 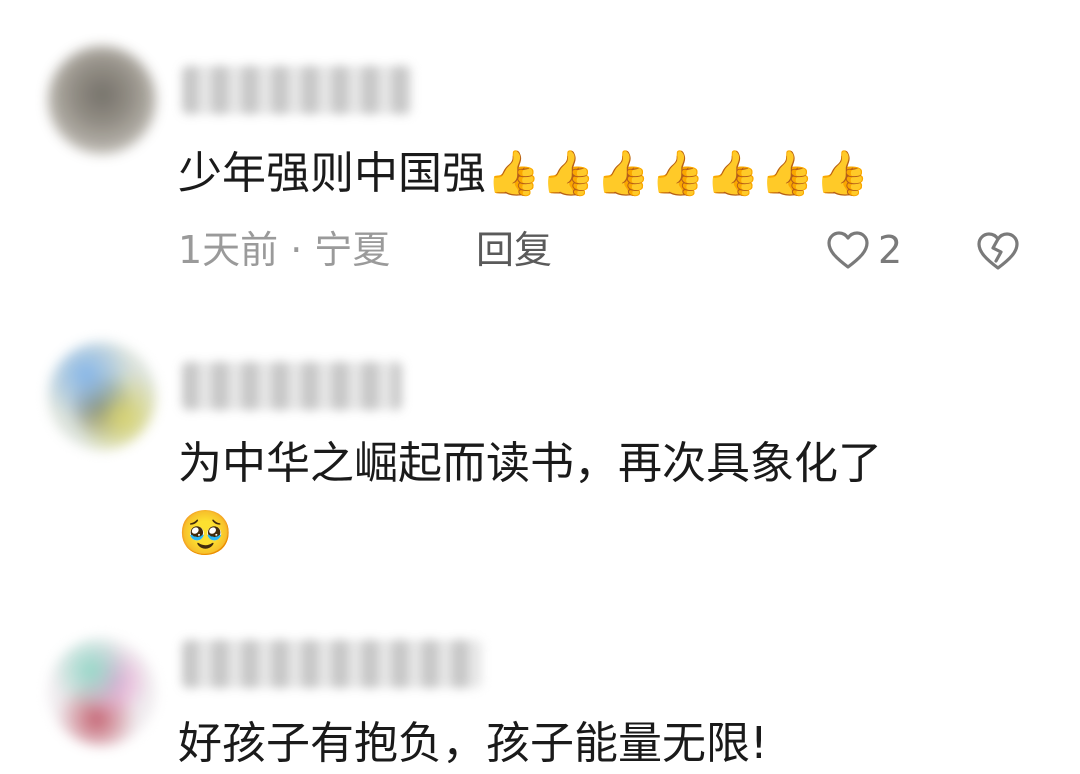 I want to click on broken-heart-icon, so click(x=998, y=251).